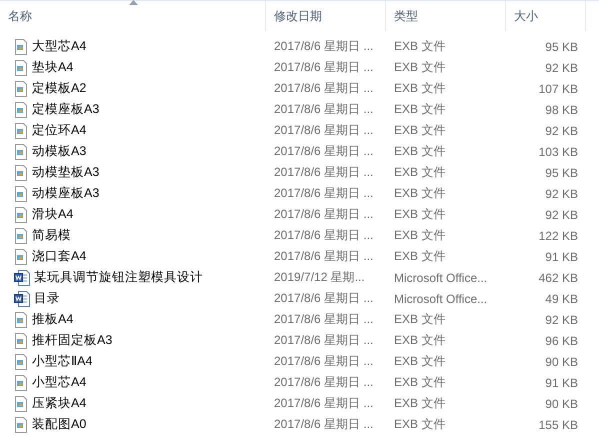 The width and height of the screenshot is (599, 443). Describe the element at coordinates (558, 277) in the screenshot. I see `file-size: 462 KB` at that location.